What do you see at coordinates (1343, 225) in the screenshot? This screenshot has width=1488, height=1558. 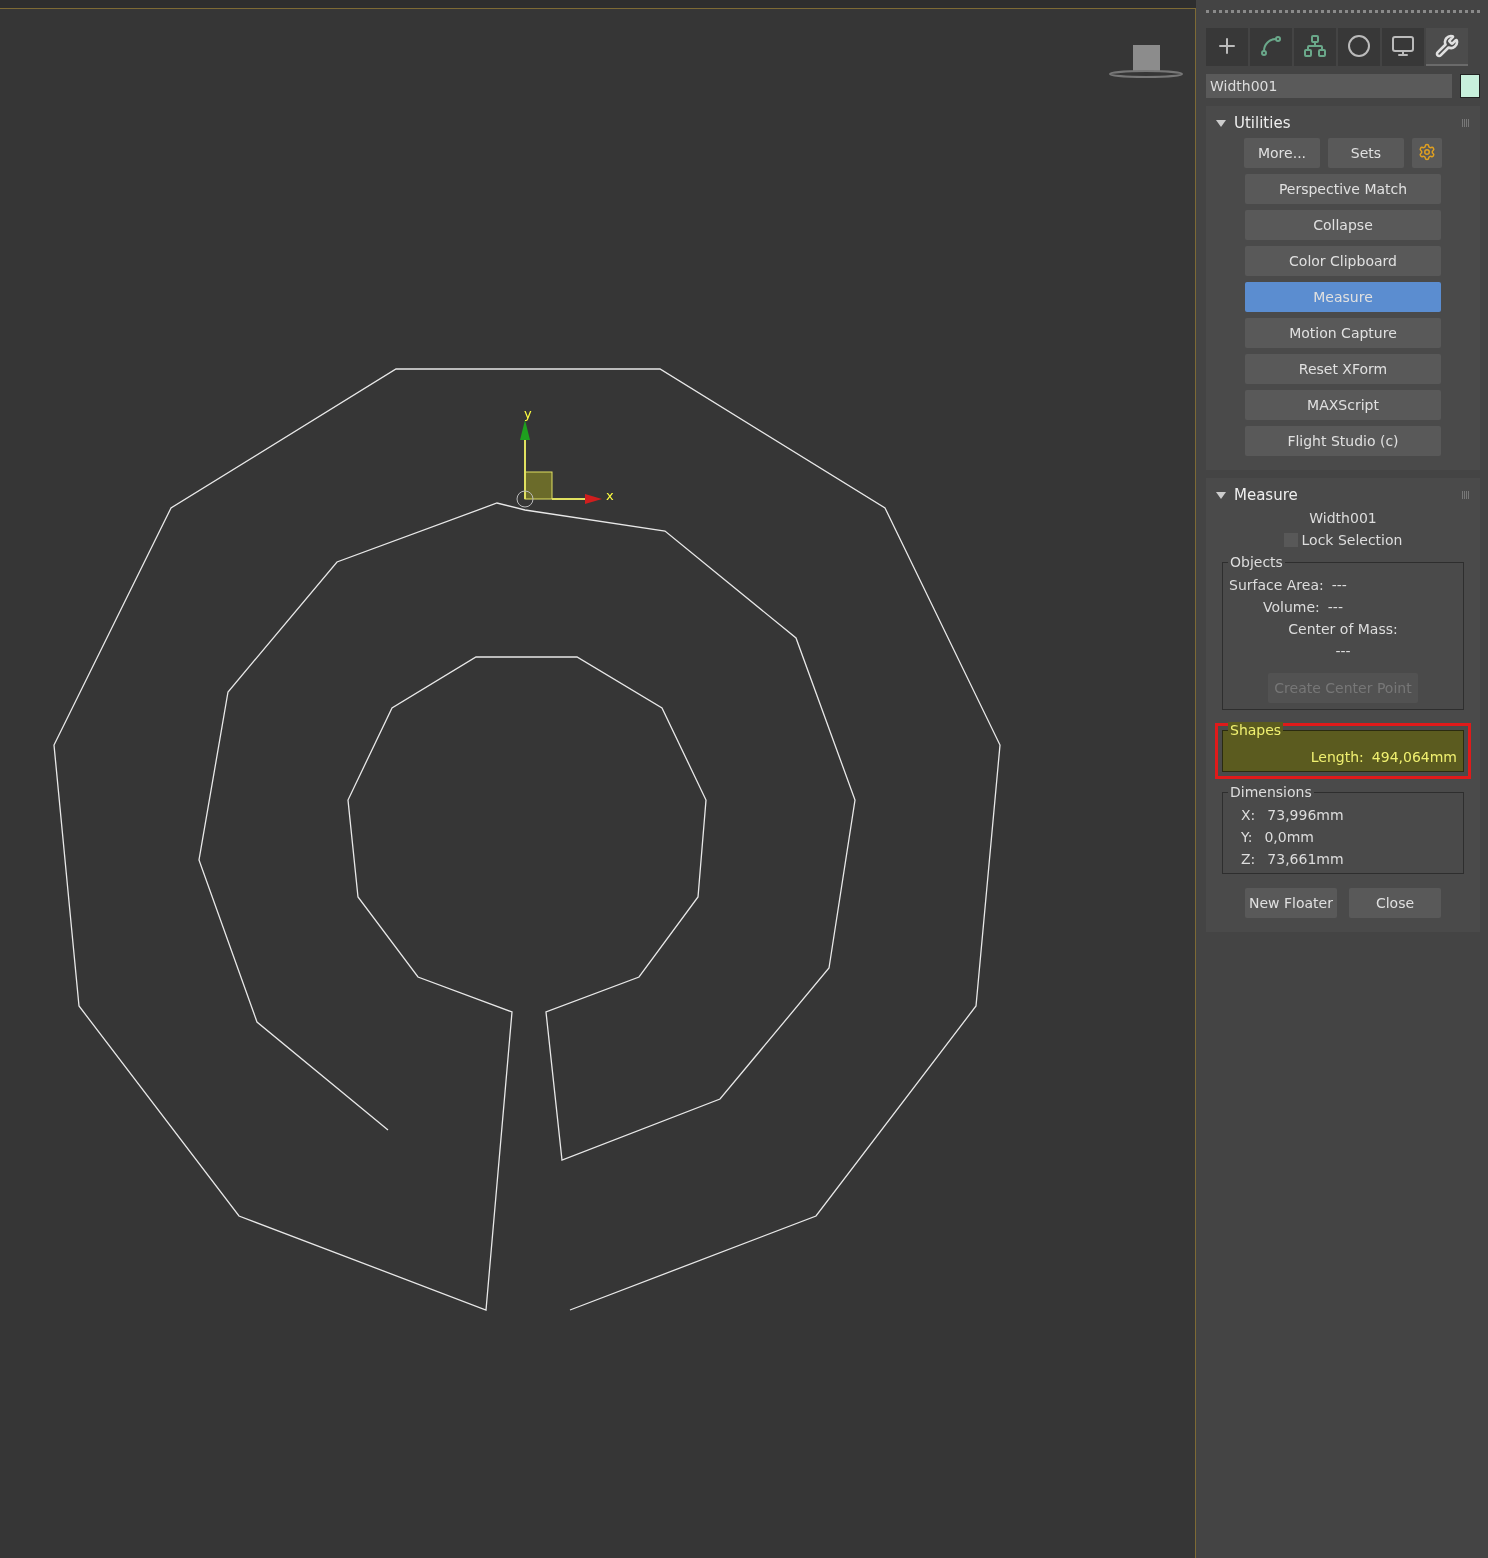 I see `utility-button: Collapse` at bounding box center [1343, 225].